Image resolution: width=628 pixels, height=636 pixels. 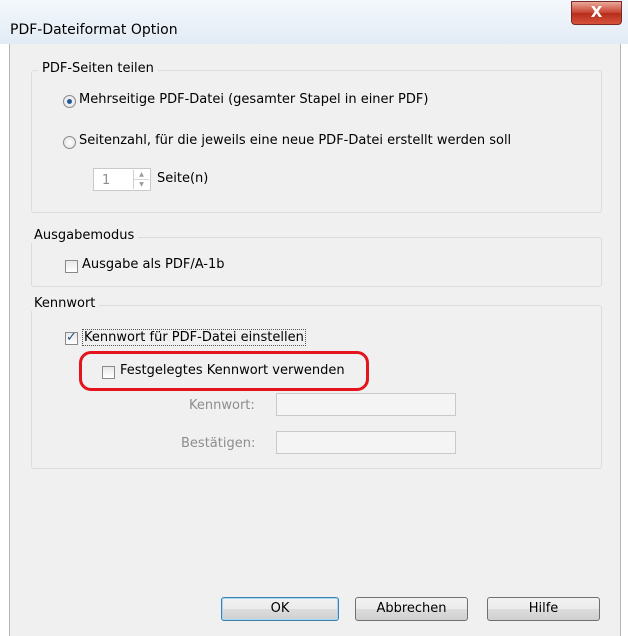 I want to click on window-title: PDF-Dateiformat Option, so click(x=94, y=30).